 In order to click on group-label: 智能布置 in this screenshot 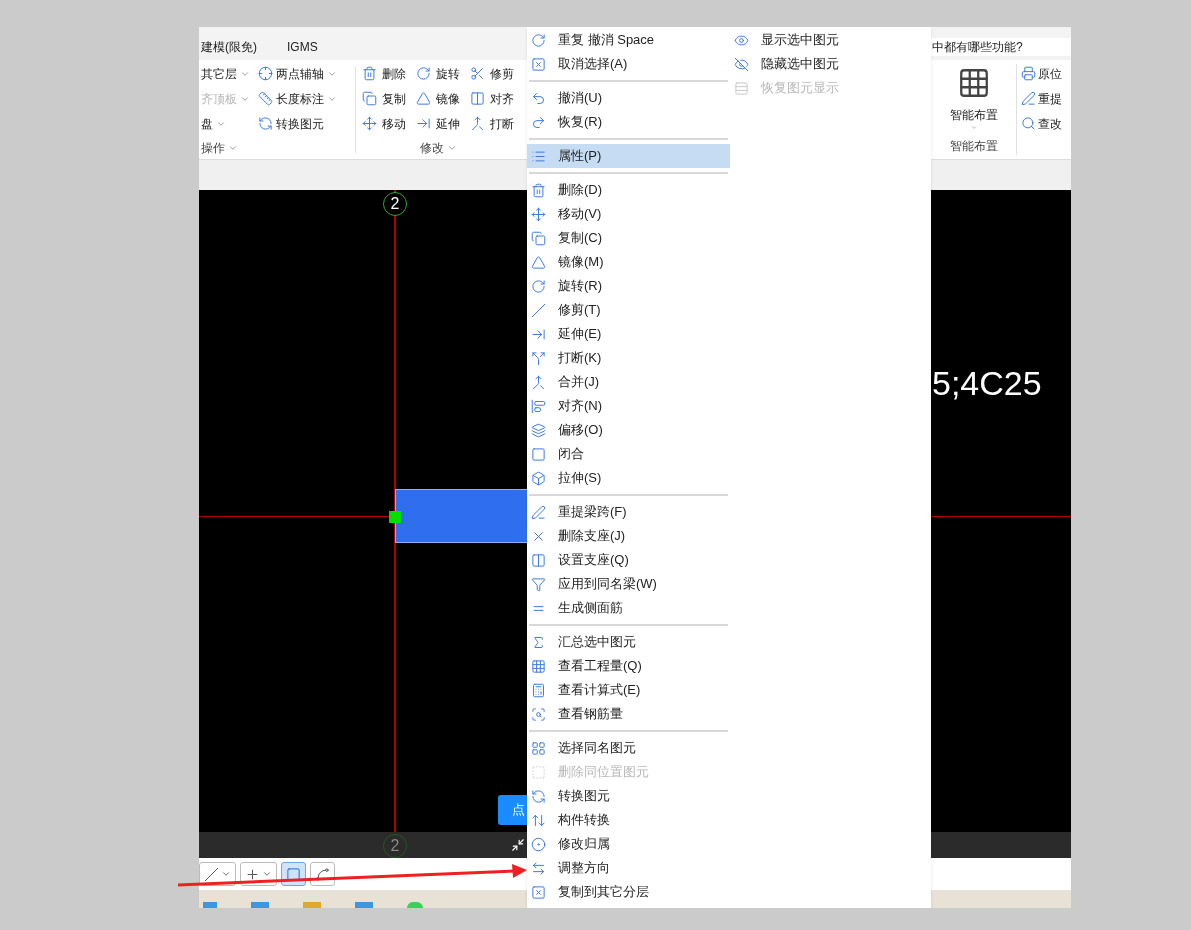, I will do `click(973, 146)`.